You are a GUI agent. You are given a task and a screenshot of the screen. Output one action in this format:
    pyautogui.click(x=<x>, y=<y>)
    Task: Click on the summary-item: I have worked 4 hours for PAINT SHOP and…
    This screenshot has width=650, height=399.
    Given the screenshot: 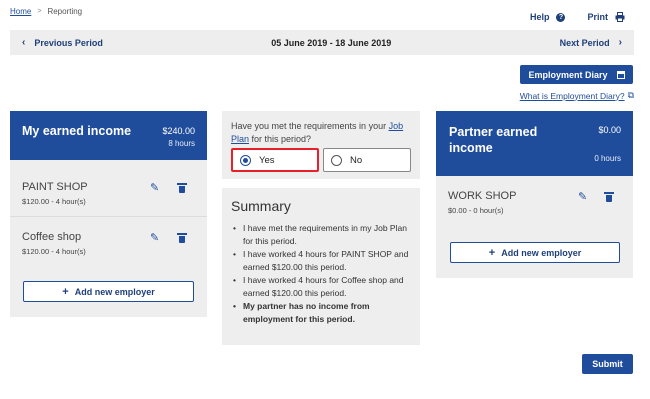 What is the action you would take?
    pyautogui.click(x=323, y=261)
    